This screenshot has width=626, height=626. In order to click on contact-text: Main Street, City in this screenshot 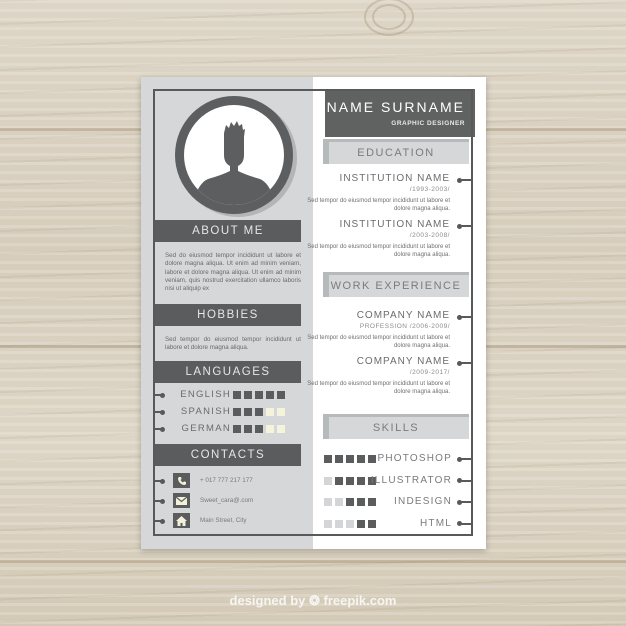, I will do `click(223, 520)`.